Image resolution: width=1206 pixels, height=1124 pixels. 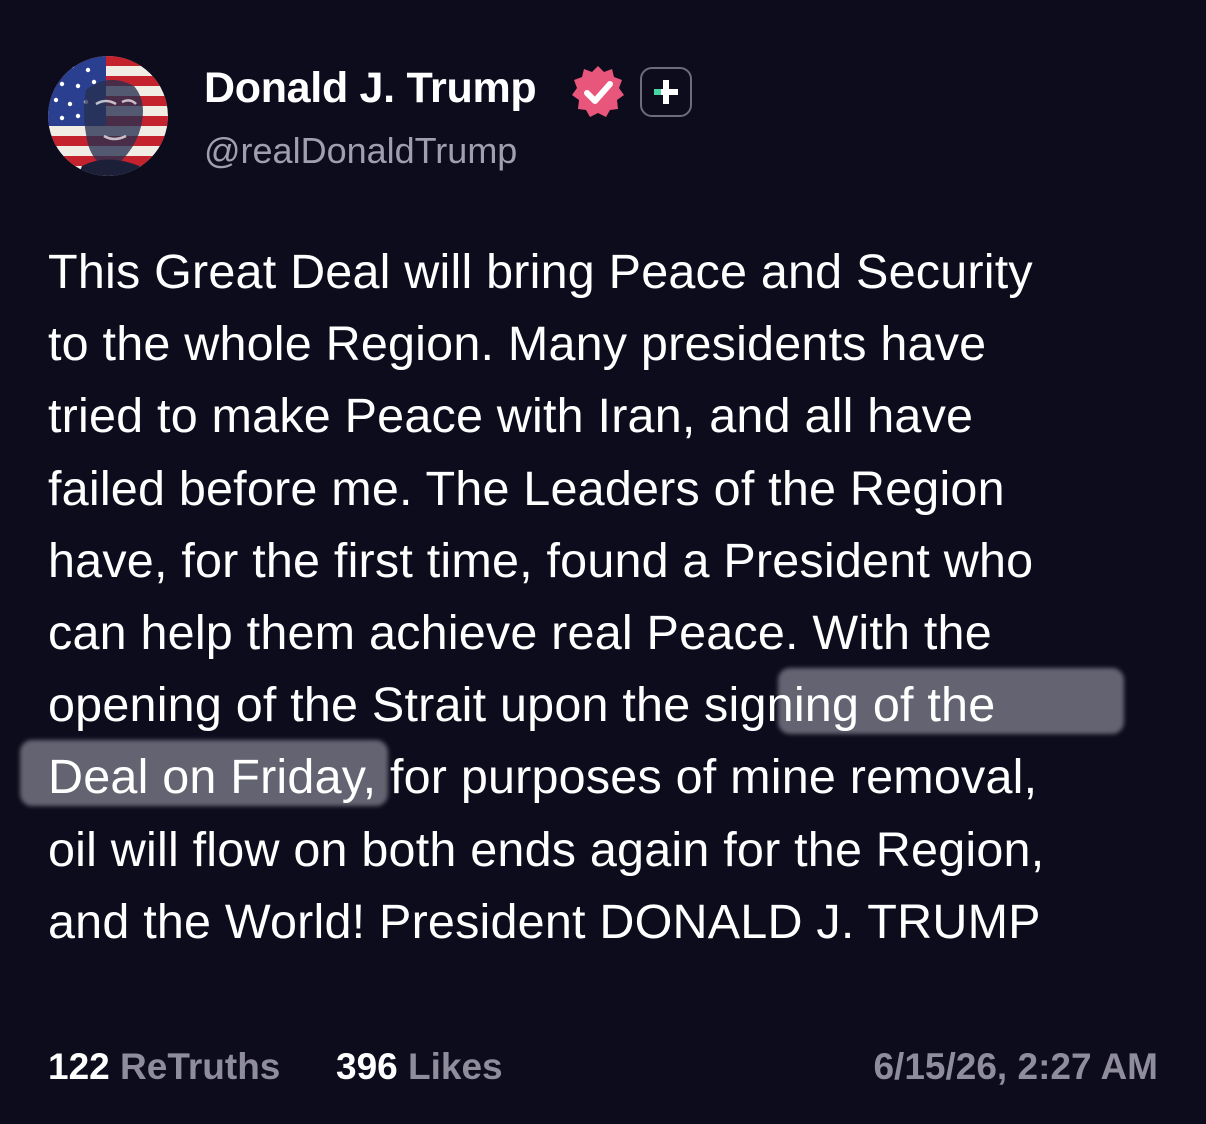 What do you see at coordinates (367, 1066) in the screenshot?
I see `likes-count: 396` at bounding box center [367, 1066].